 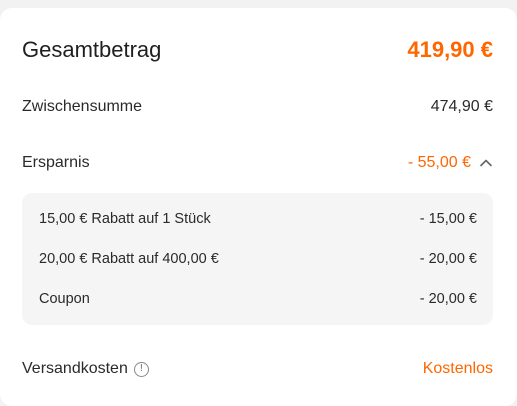 I want to click on subtotal-row: Zwischensumme 474,90 €, so click(x=257, y=107).